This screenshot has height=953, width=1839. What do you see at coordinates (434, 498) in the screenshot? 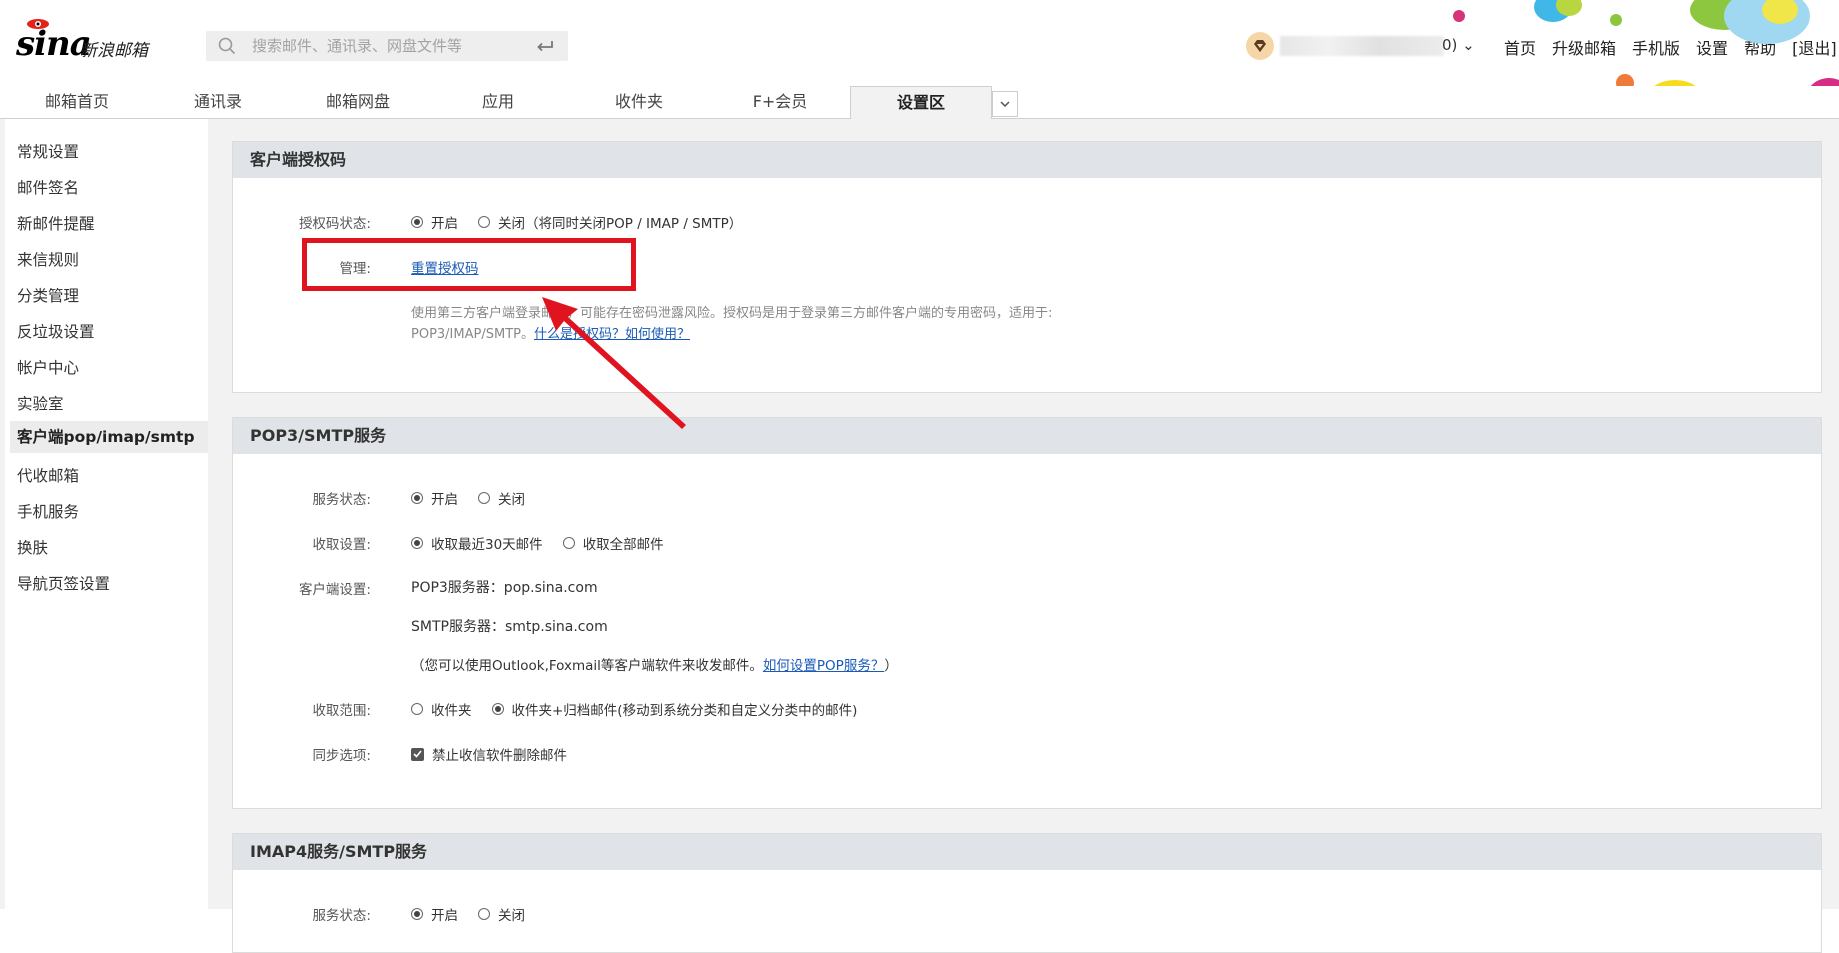
I see `pop-service-on-radio: 开启` at bounding box center [434, 498].